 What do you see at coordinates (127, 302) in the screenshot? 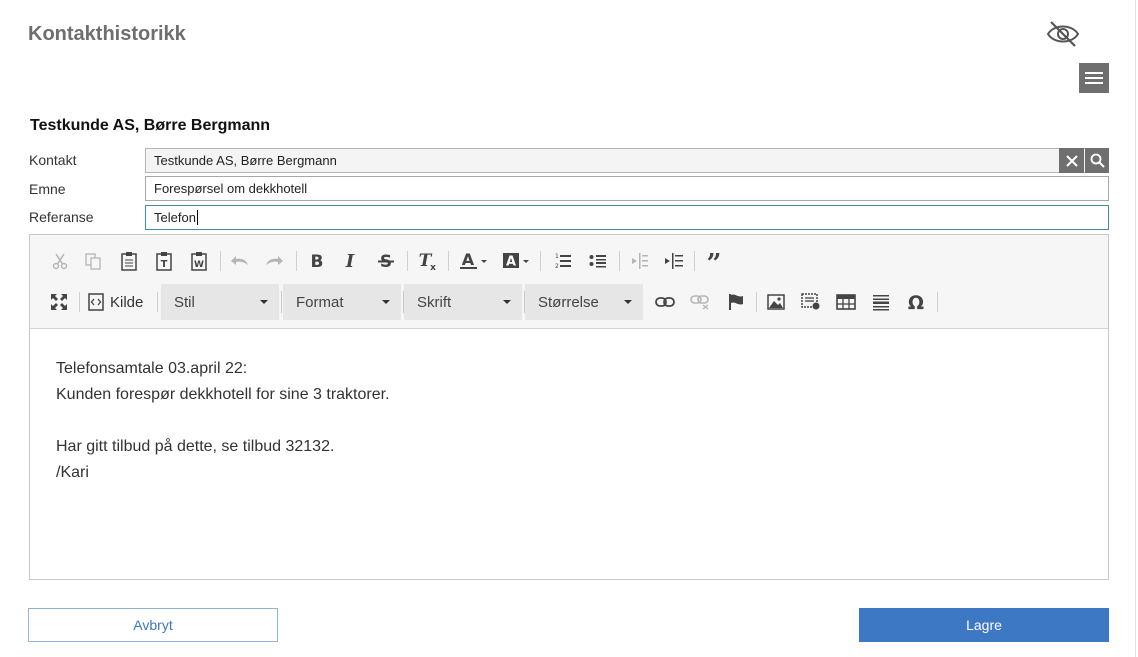
I see `source-label: Kilde` at bounding box center [127, 302].